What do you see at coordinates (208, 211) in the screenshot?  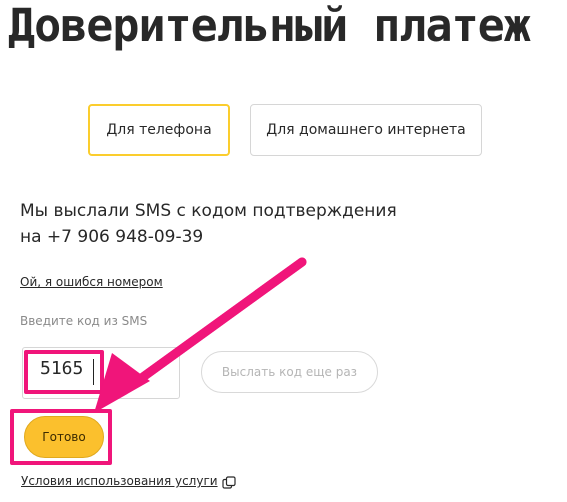 I see `sms-notice-line1: Мы выслали SMS с кодом подтверждения` at bounding box center [208, 211].